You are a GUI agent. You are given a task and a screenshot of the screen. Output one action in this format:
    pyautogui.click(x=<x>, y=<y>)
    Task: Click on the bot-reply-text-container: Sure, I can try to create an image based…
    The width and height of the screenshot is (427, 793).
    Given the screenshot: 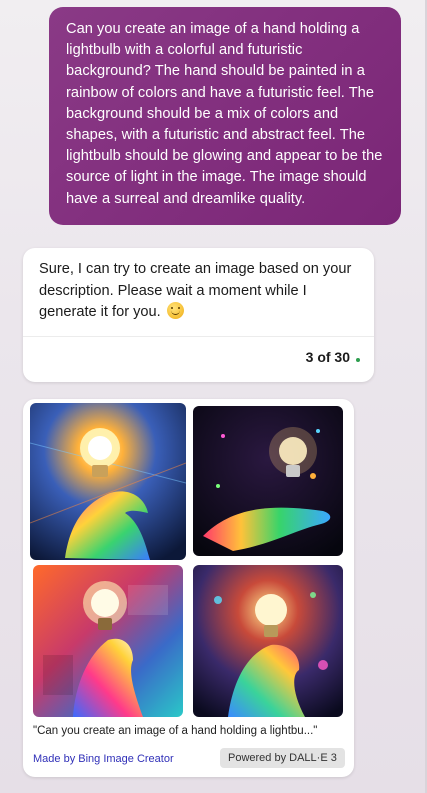 What is the action you would take?
    pyautogui.click(x=201, y=291)
    